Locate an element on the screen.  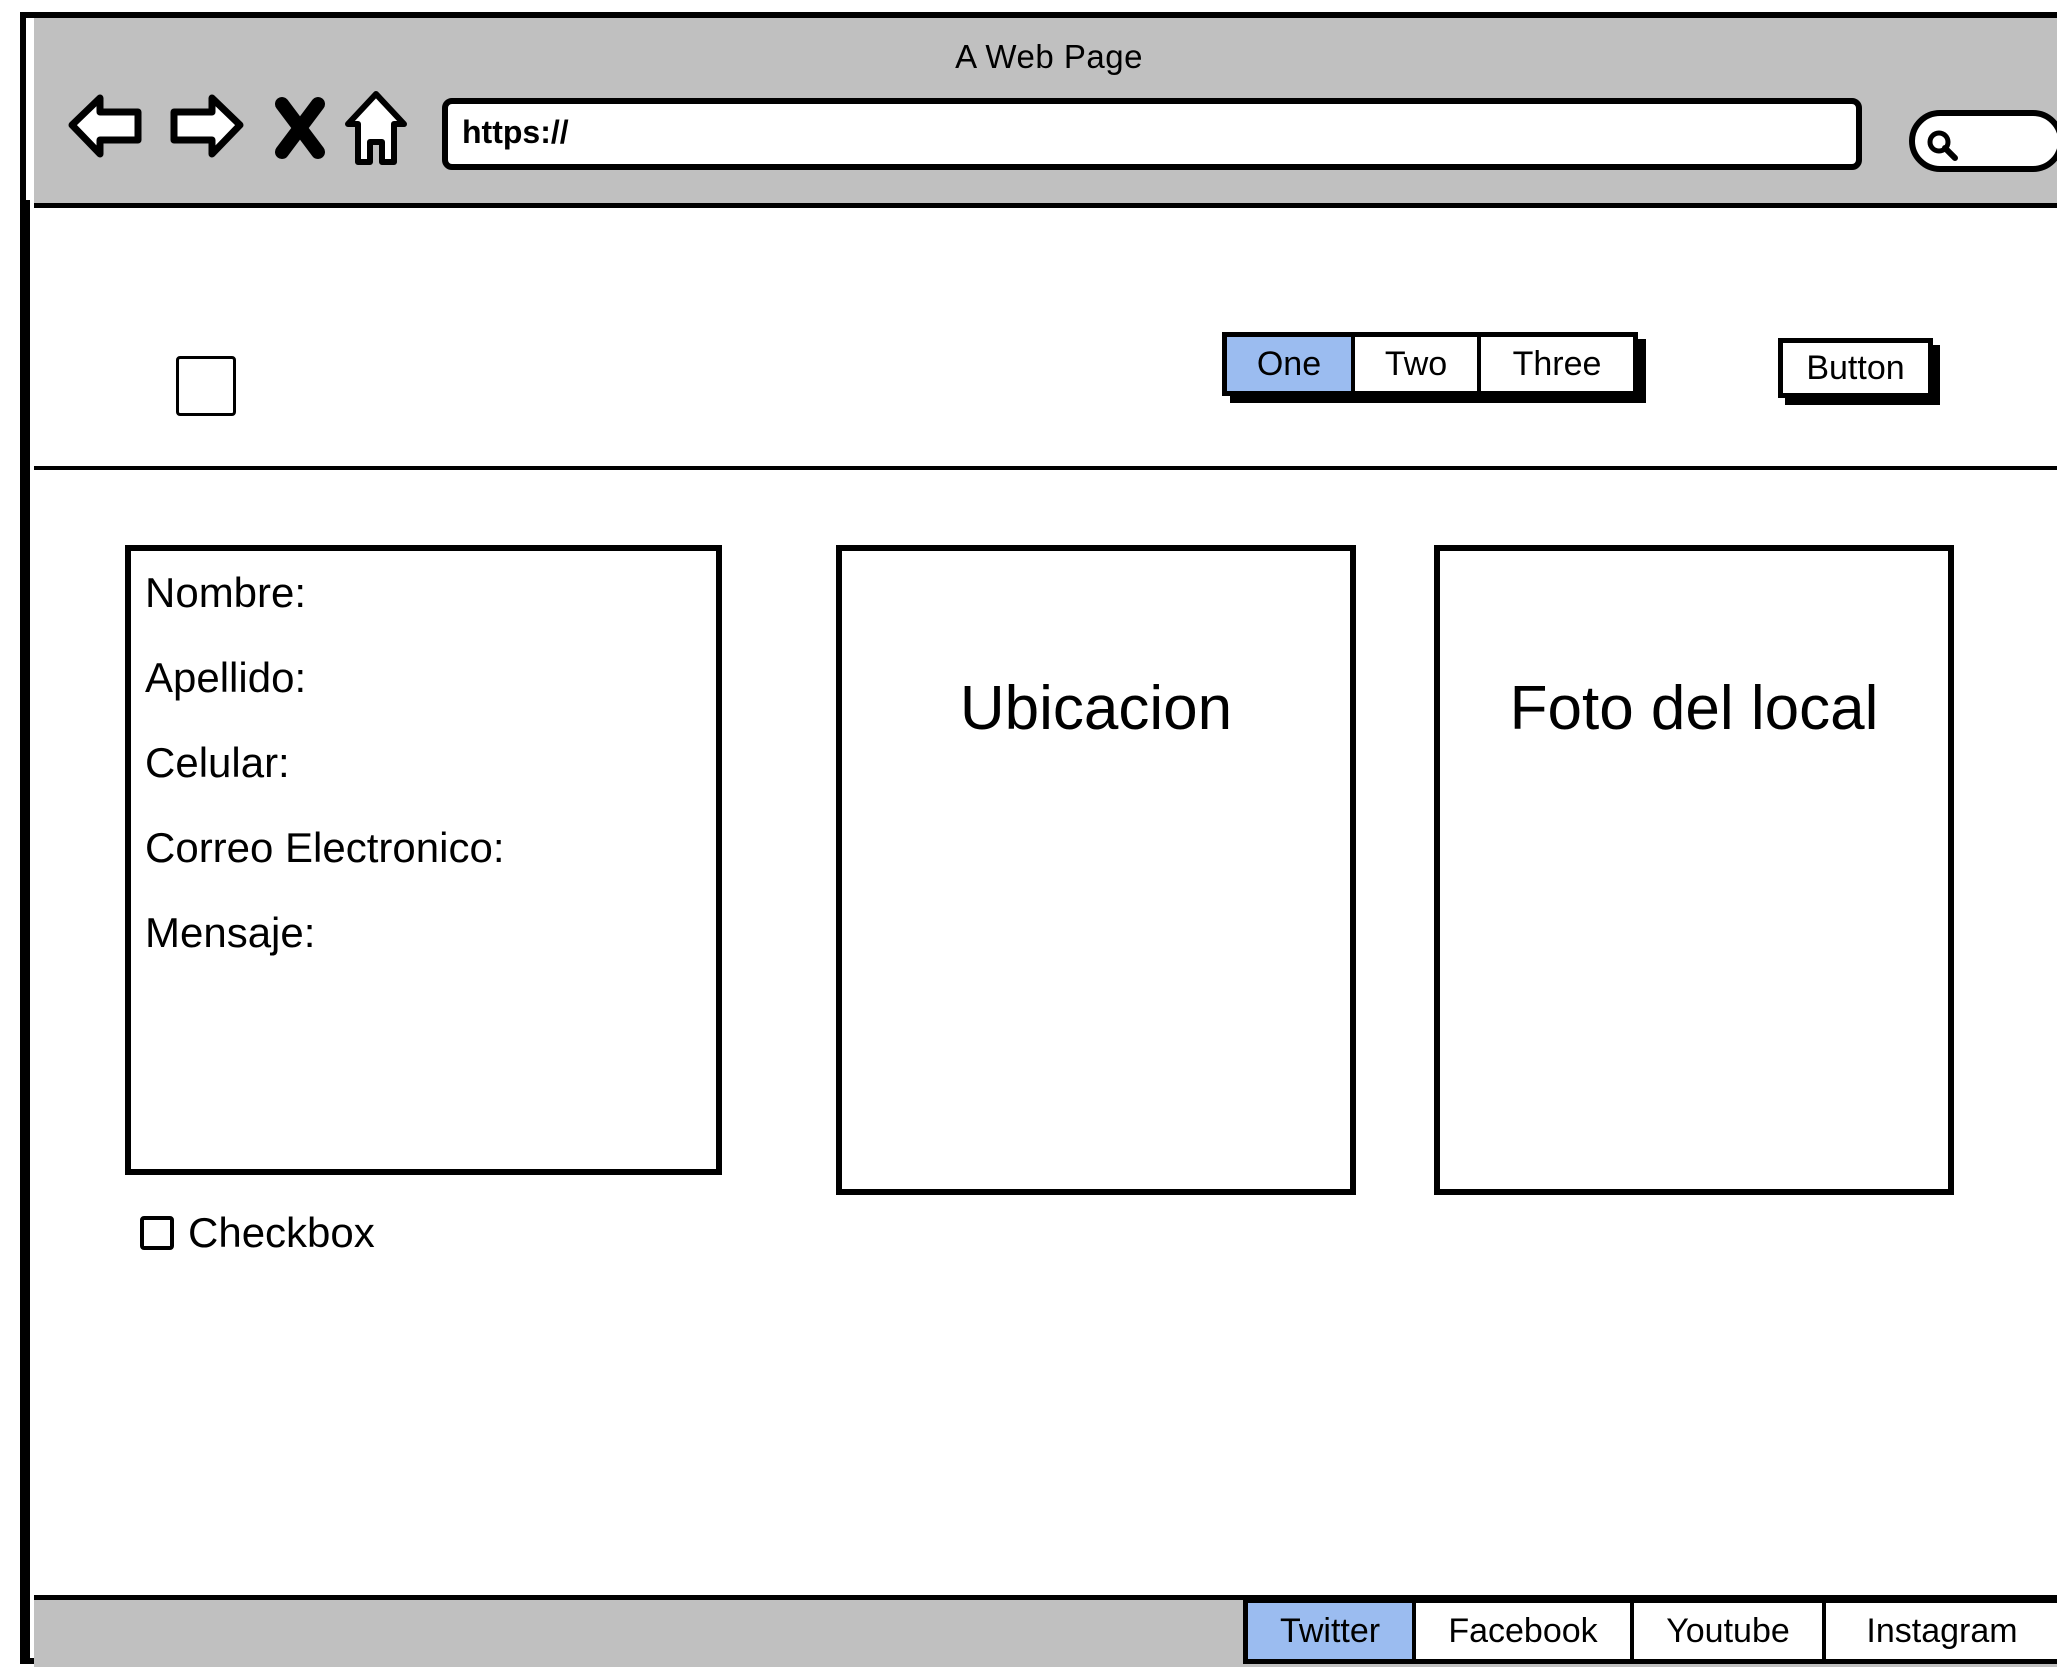
browser-search-input is located at coordinates (1983, 141).